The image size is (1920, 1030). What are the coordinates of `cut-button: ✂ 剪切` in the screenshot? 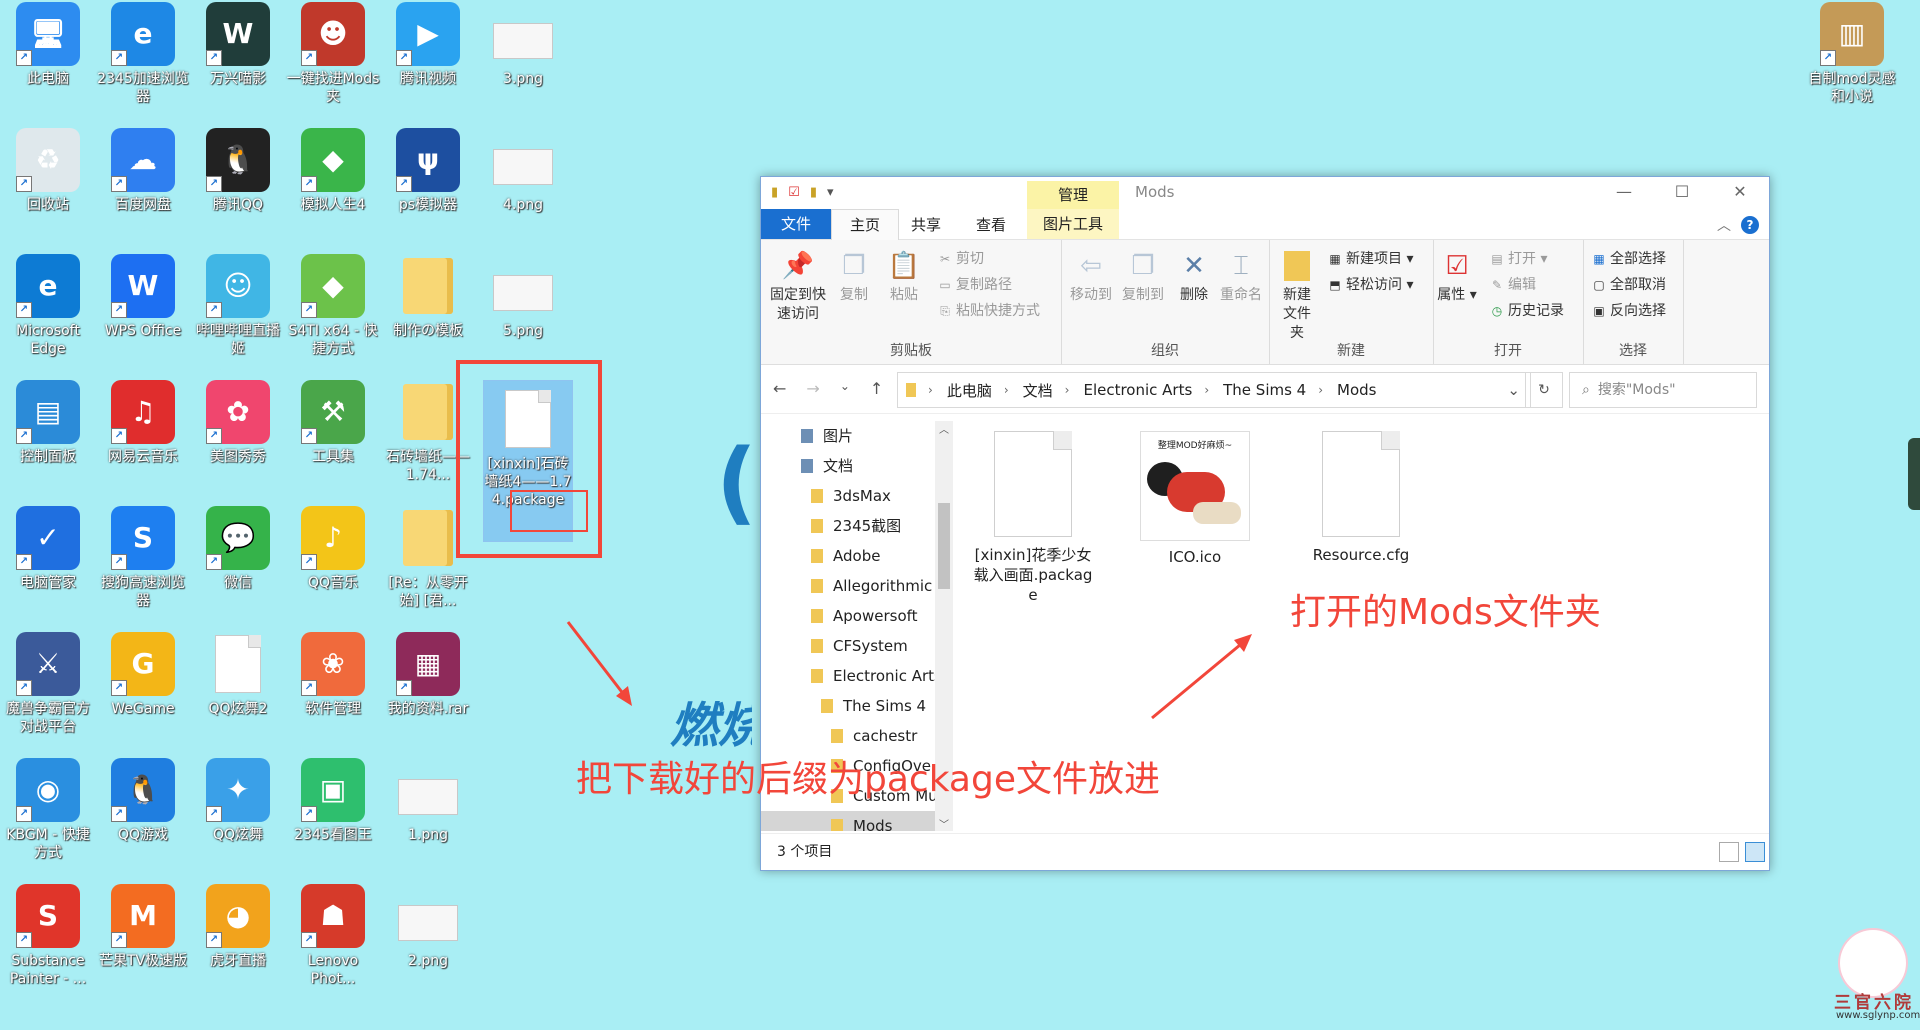 It's located at (960, 258).